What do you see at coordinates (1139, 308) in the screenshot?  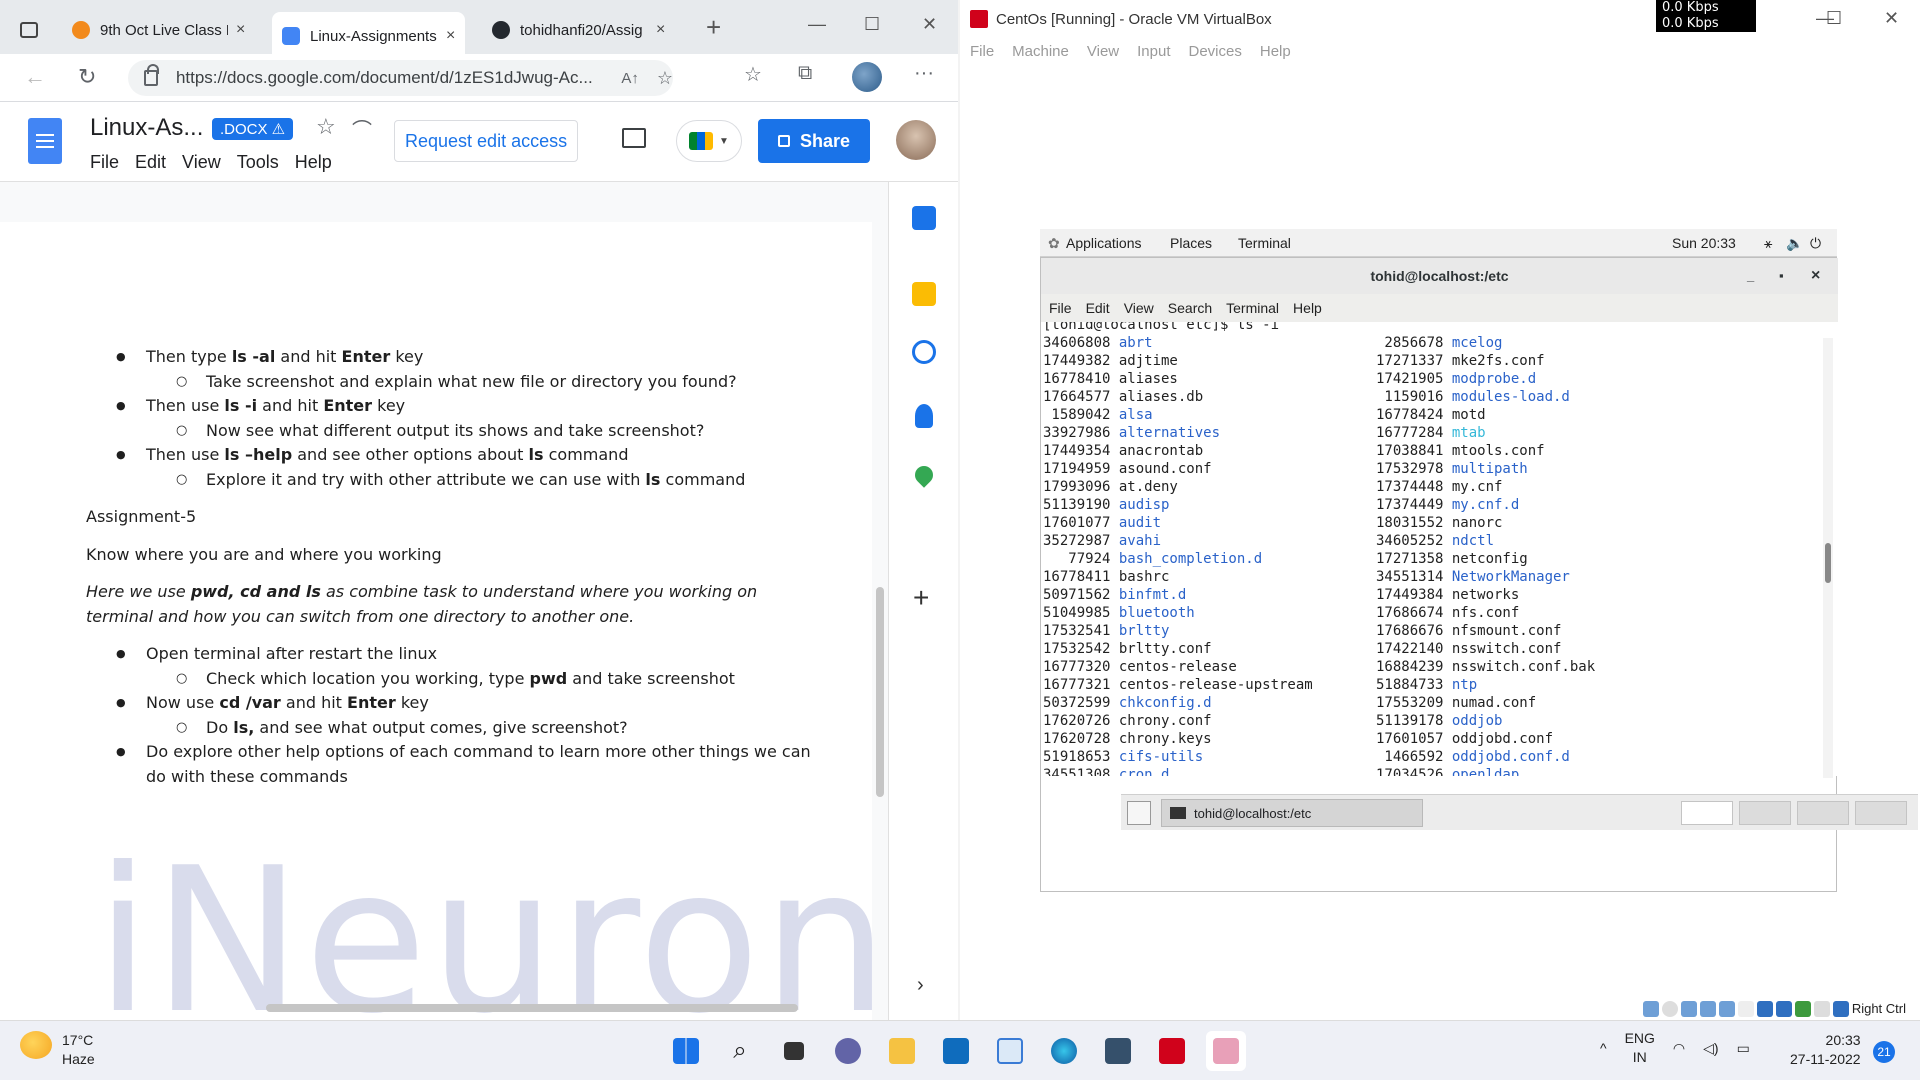 I see `term-menu-view: View` at bounding box center [1139, 308].